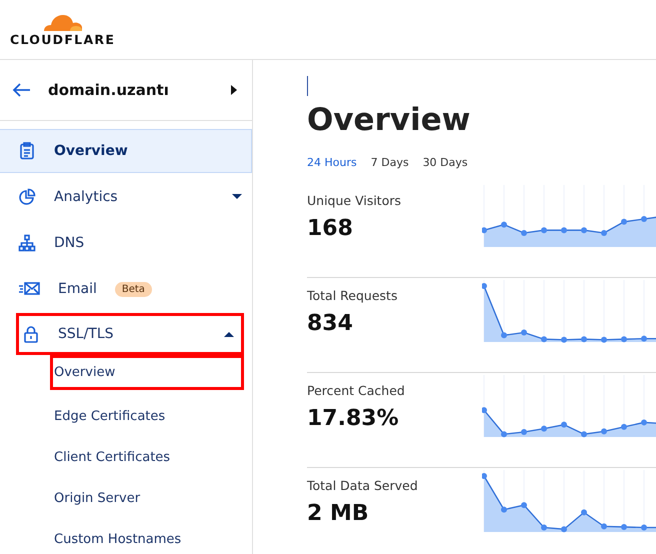  What do you see at coordinates (126, 151) in the screenshot?
I see `nav-item: Overview` at bounding box center [126, 151].